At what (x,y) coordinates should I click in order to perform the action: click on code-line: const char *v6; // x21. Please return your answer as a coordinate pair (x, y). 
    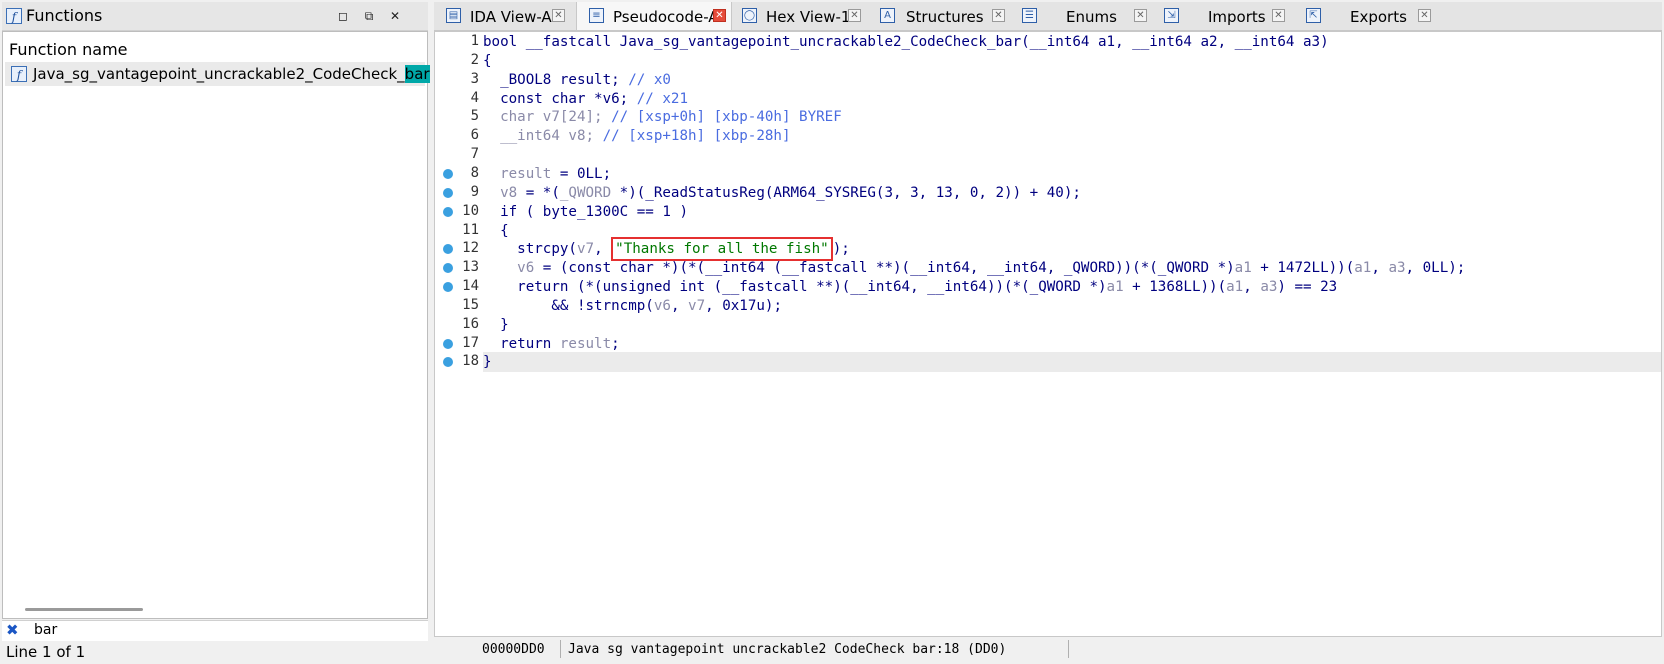
    Looking at the image, I should click on (1072, 99).